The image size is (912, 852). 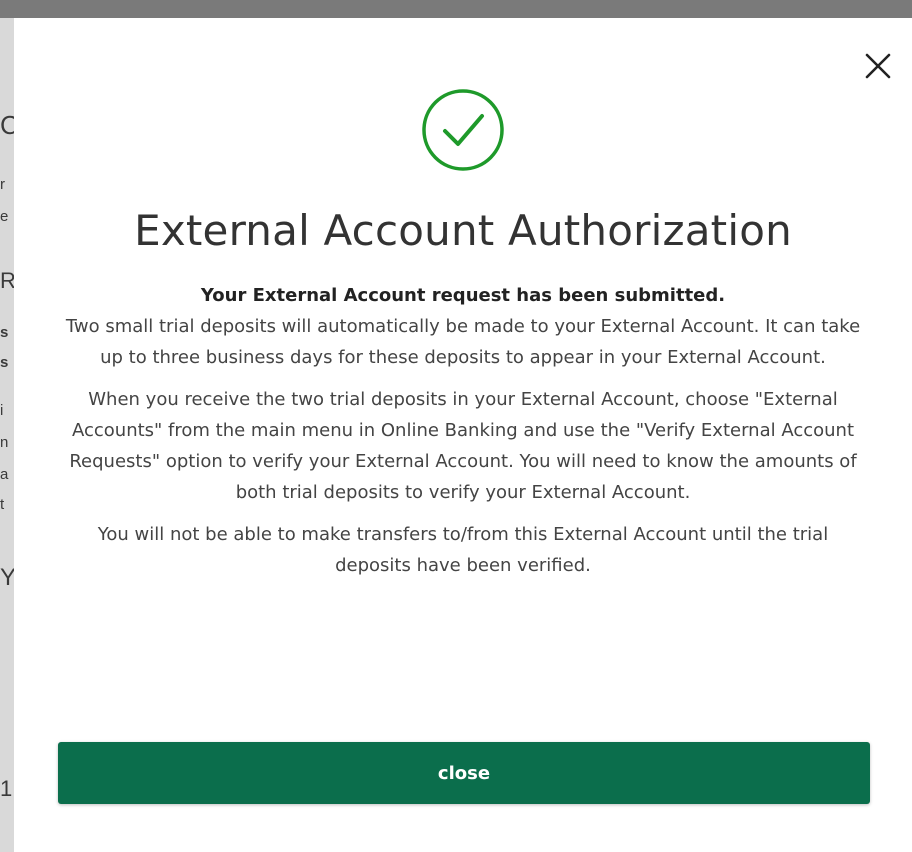 I want to click on close-icon, so click(x=878, y=66).